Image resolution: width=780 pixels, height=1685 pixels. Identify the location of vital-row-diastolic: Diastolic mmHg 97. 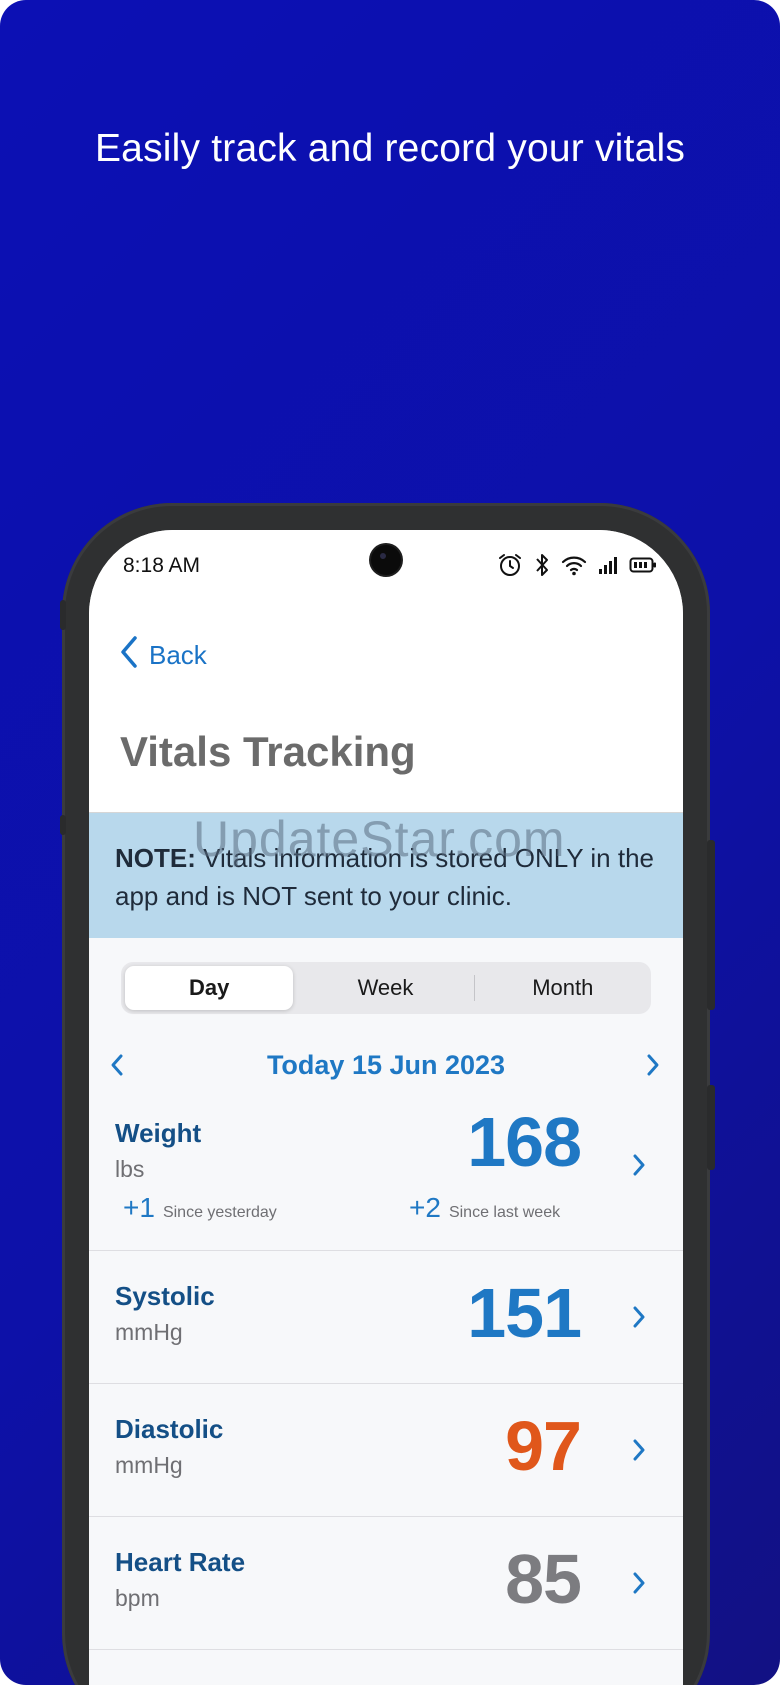
(386, 1450).